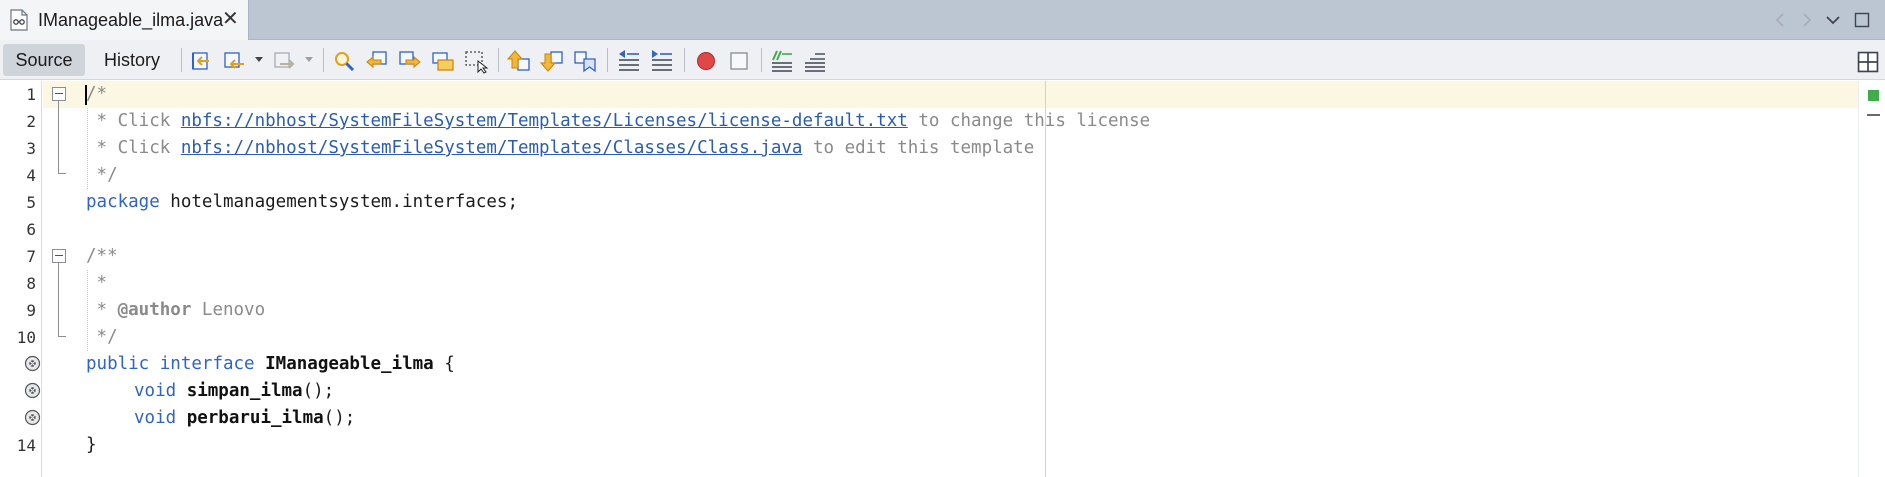 This screenshot has width=1885, height=477. I want to click on find-selection-icon, so click(344, 61).